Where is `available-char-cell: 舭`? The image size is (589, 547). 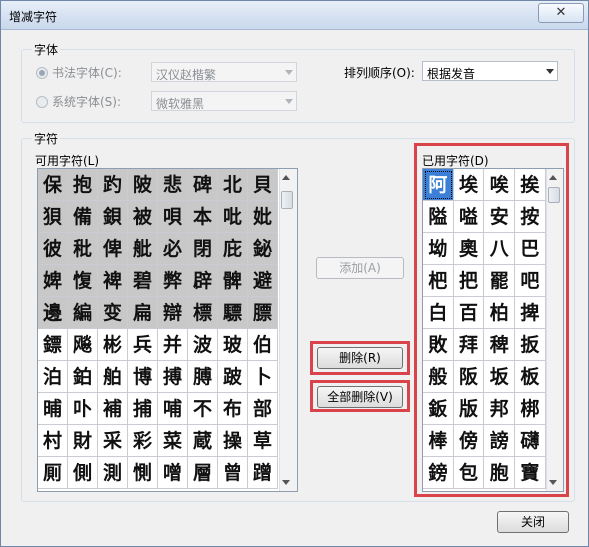
available-char-cell: 舭 is located at coordinates (143, 249).